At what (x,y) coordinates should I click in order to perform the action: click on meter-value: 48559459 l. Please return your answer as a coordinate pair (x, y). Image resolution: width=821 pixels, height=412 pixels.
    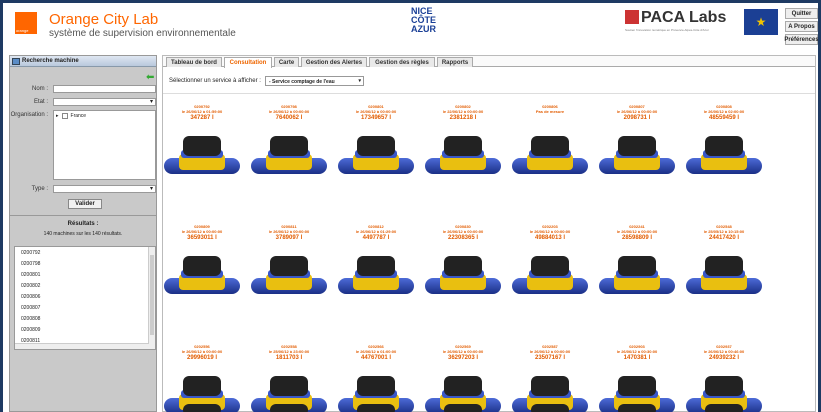
    Looking at the image, I should click on (724, 118).